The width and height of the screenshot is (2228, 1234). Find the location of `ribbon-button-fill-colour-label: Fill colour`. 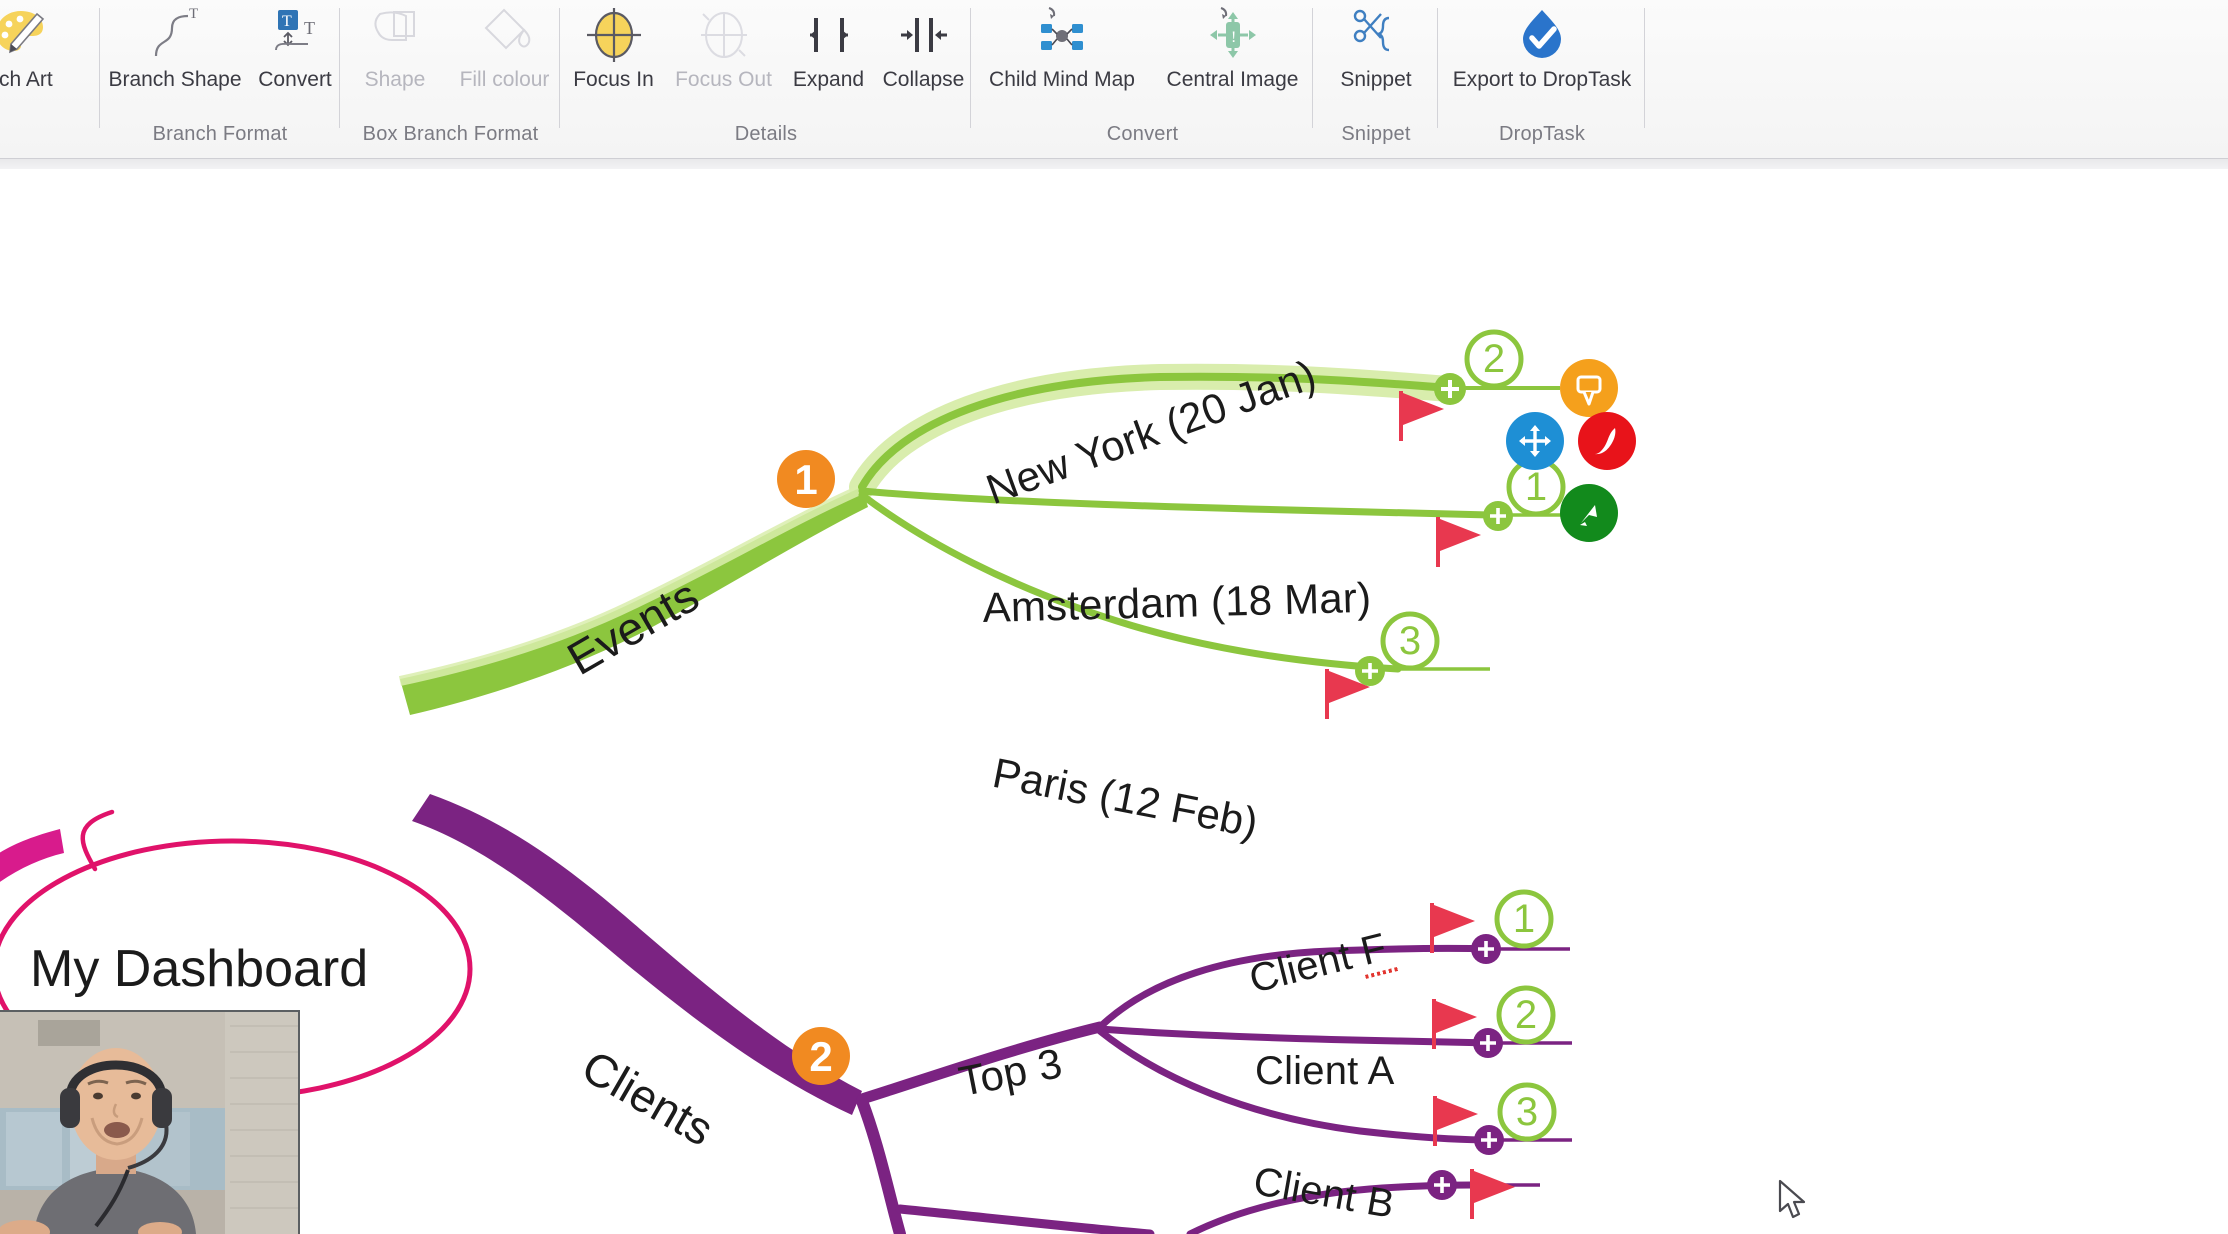

ribbon-button-fill-colour-label: Fill colour is located at coordinates (504, 79).